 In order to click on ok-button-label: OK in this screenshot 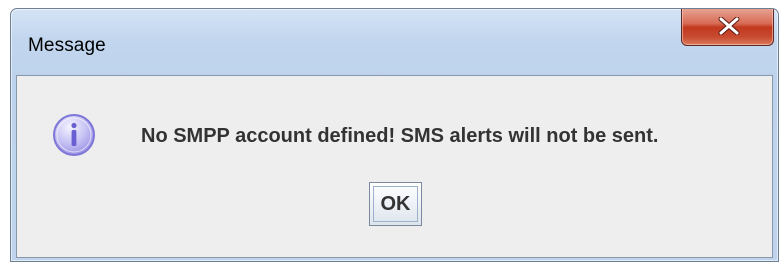, I will do `click(395, 204)`.